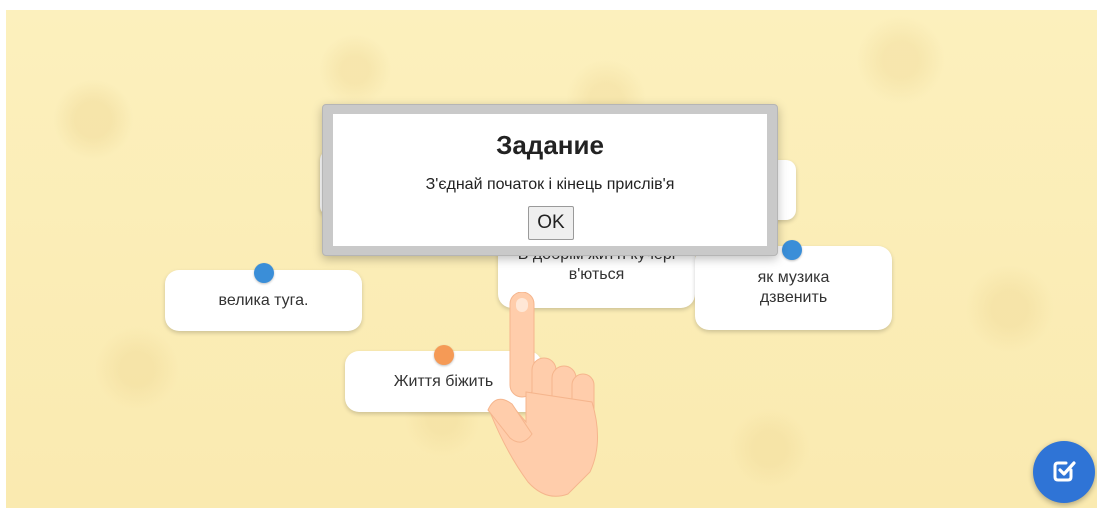 This screenshot has width=1097, height=508. I want to click on card-label: Життя біжить, so click(443, 381).